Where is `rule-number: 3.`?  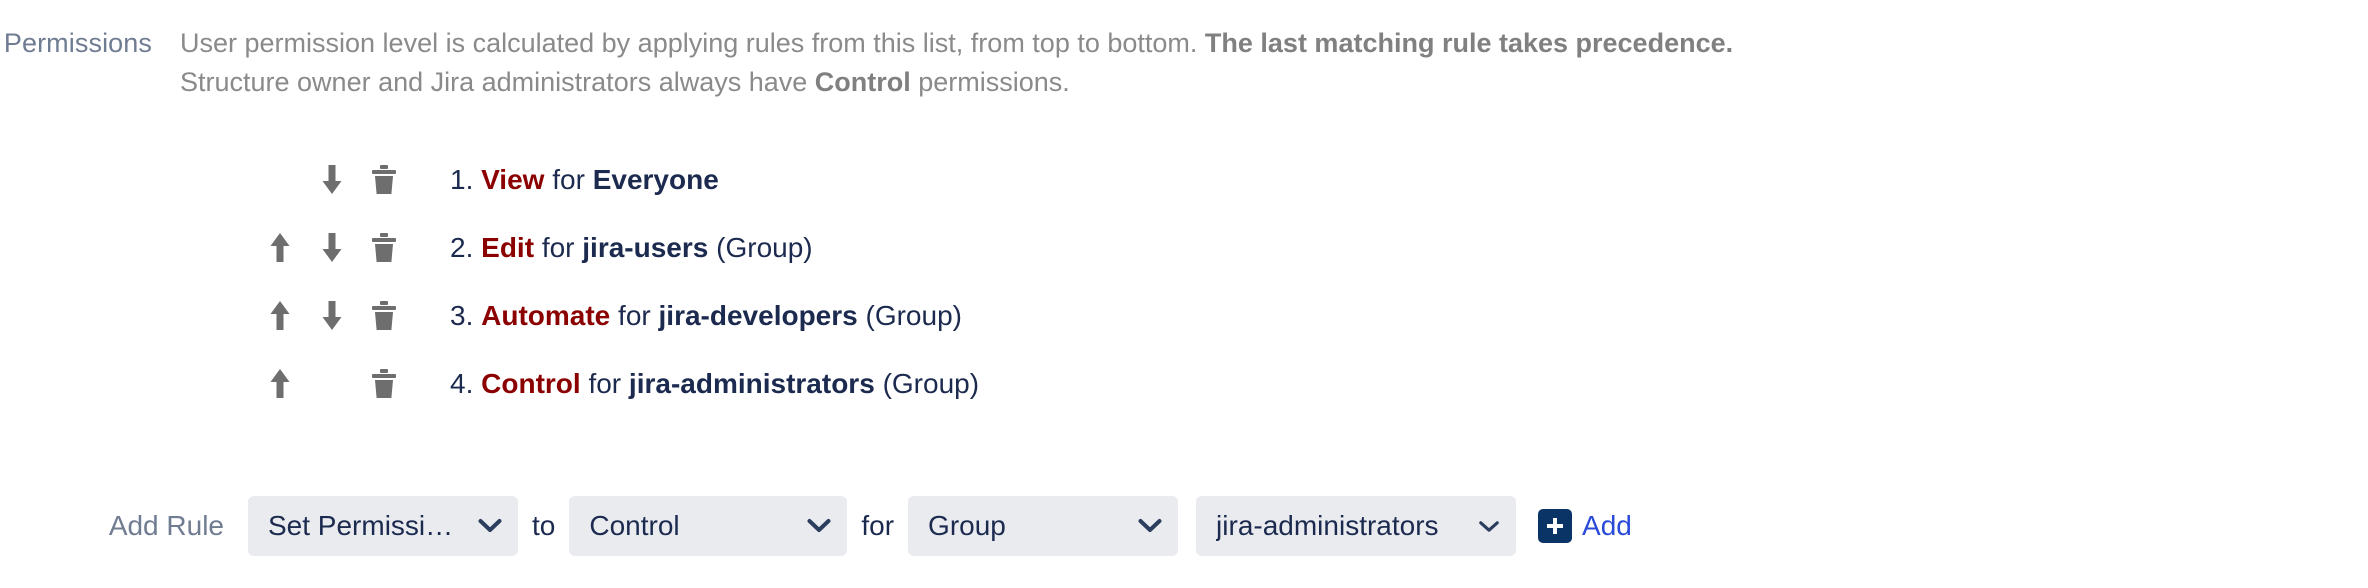
rule-number: 3. is located at coordinates (462, 315).